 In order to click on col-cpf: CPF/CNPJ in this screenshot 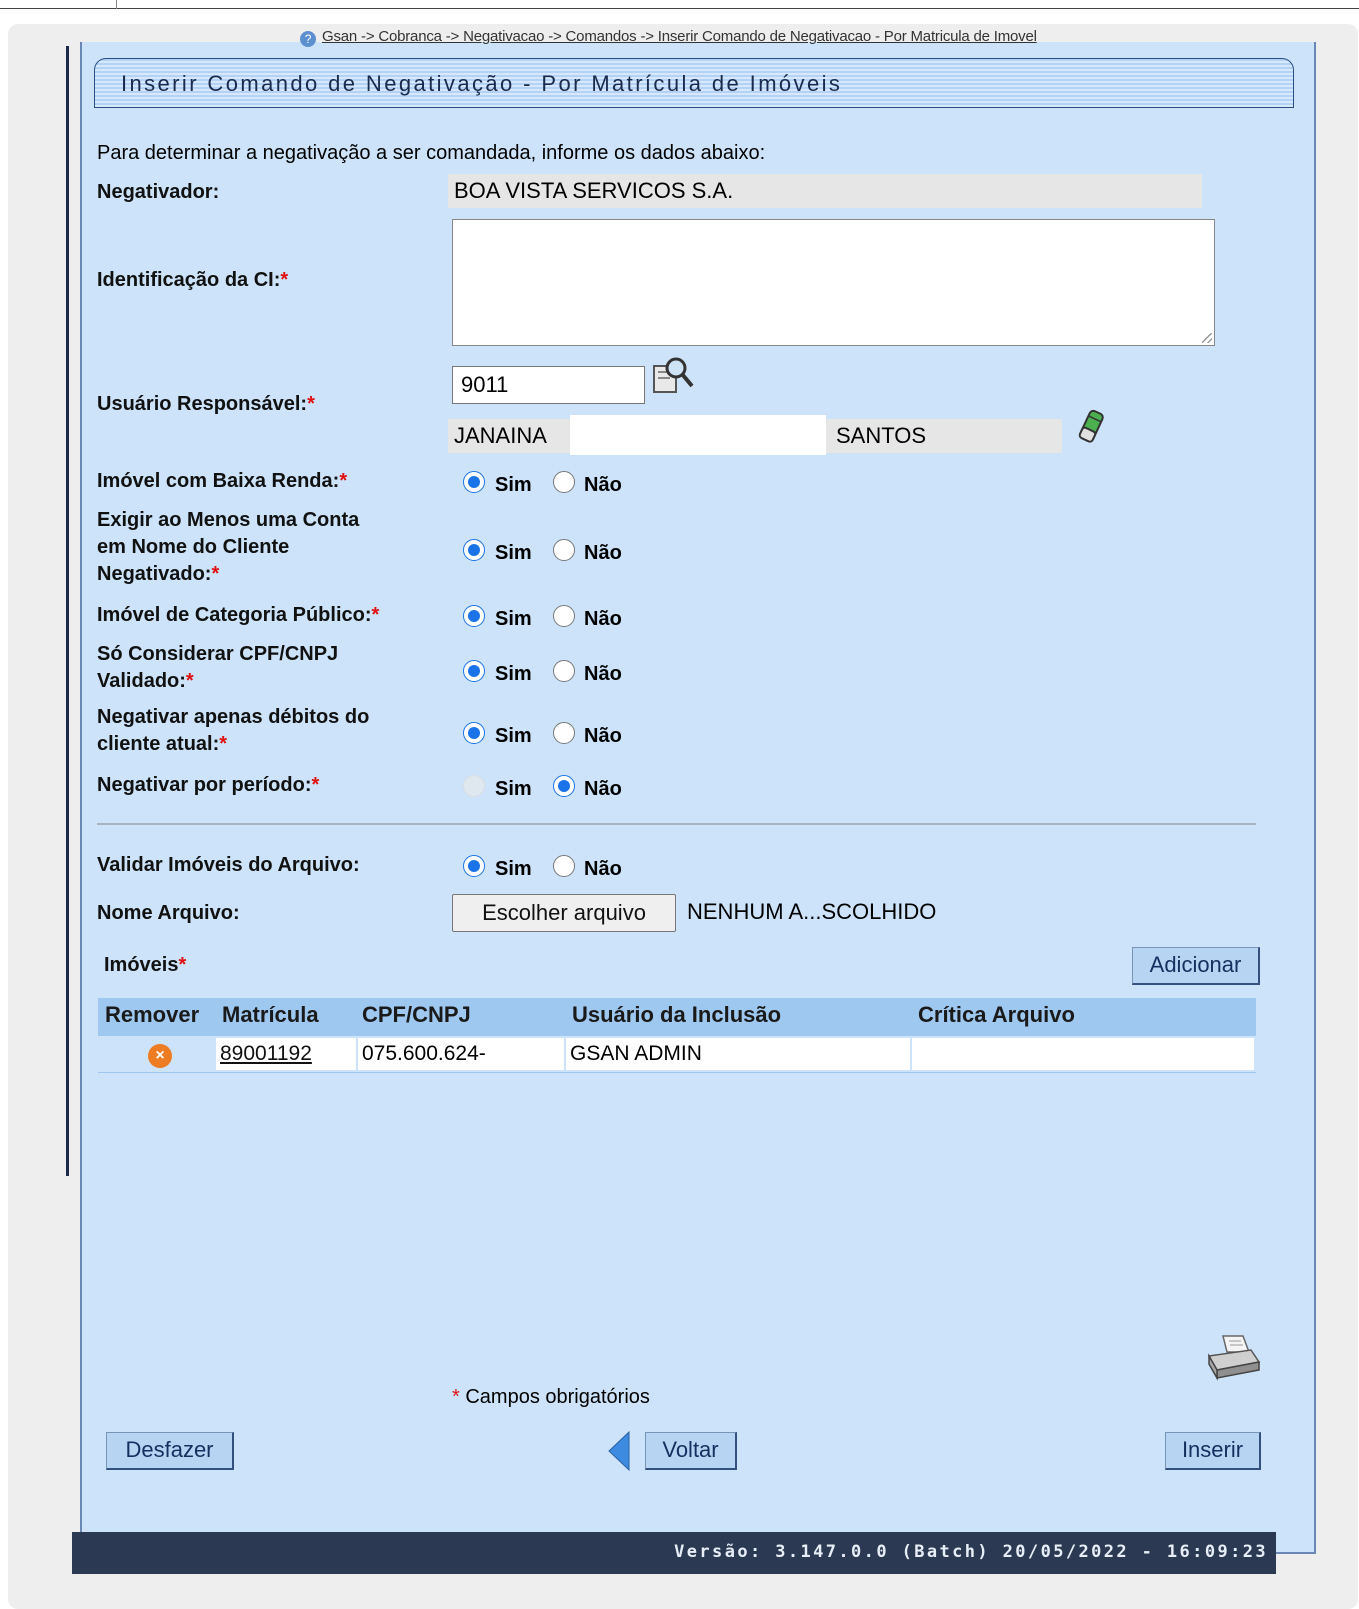, I will do `click(416, 1014)`.